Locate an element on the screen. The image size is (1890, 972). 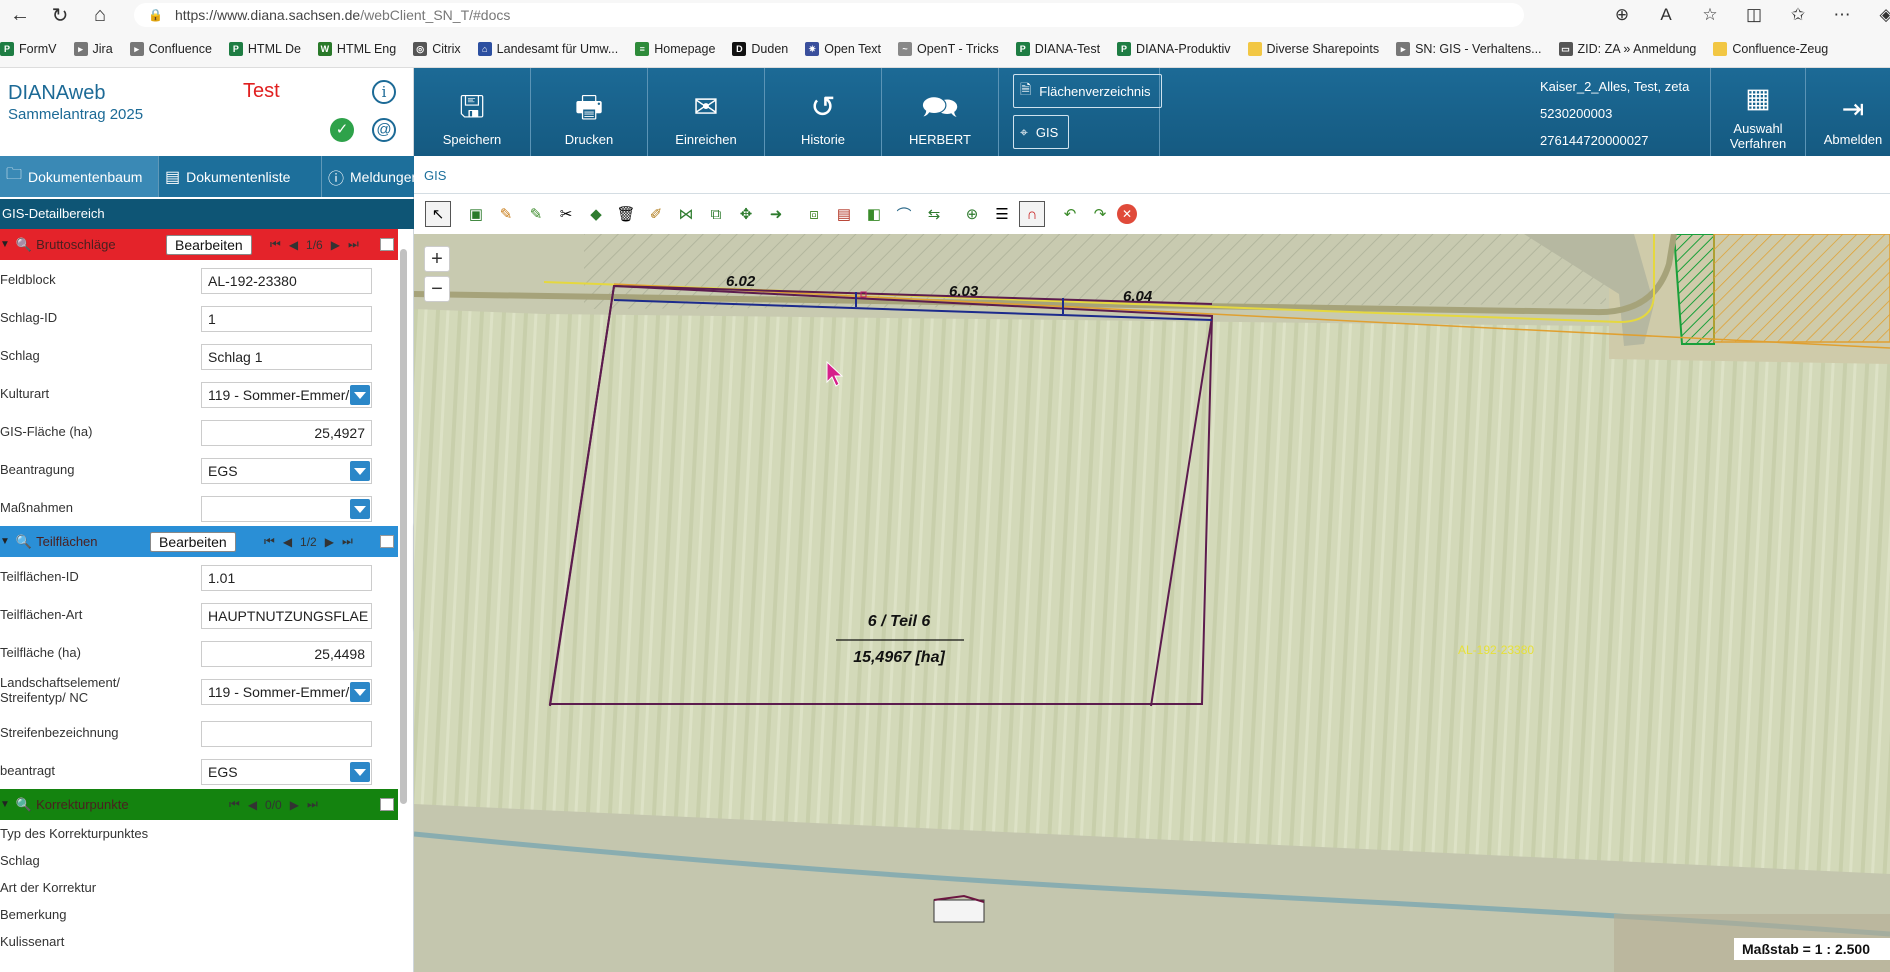
submit-button: ✉ Einreichen is located at coordinates (706, 112).